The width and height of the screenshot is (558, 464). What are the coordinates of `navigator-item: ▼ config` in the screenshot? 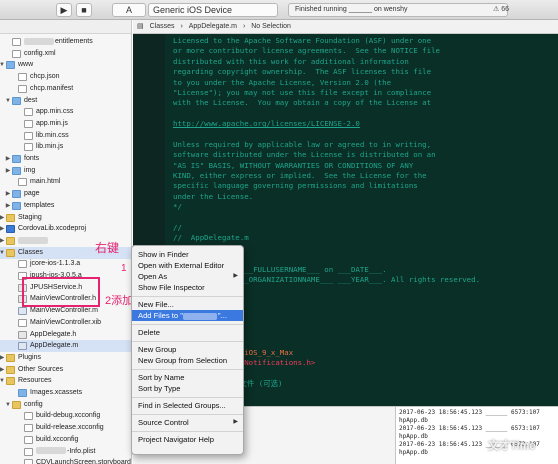 It's located at (65, 405).